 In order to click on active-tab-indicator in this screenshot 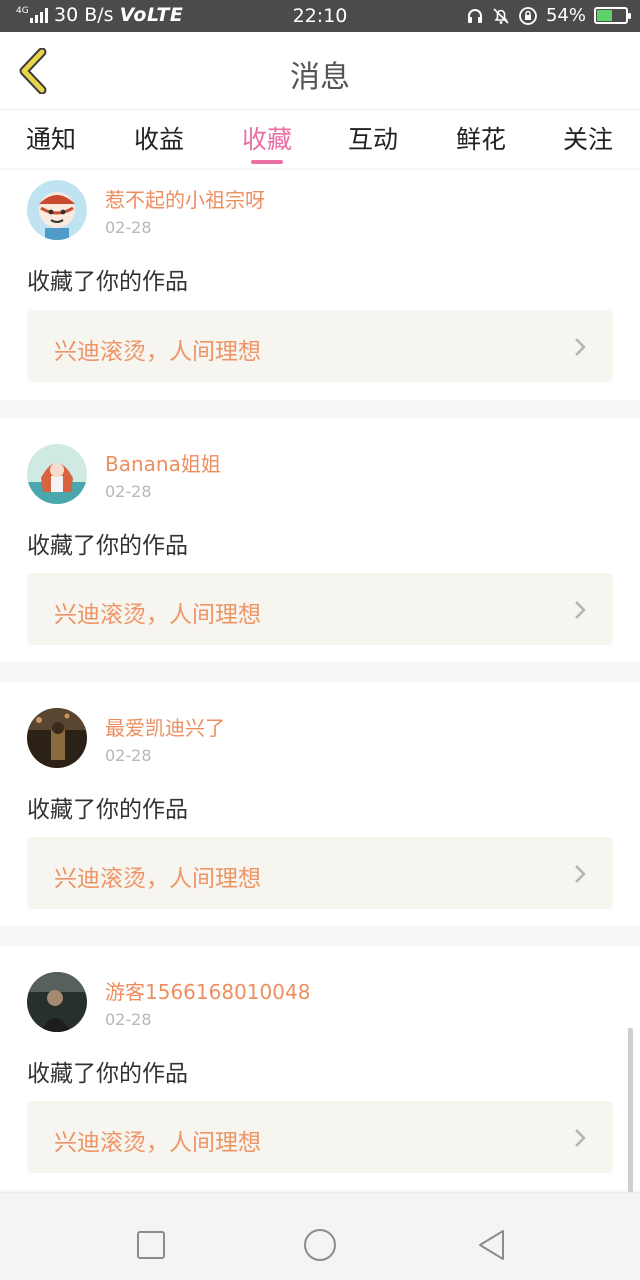, I will do `click(267, 162)`.